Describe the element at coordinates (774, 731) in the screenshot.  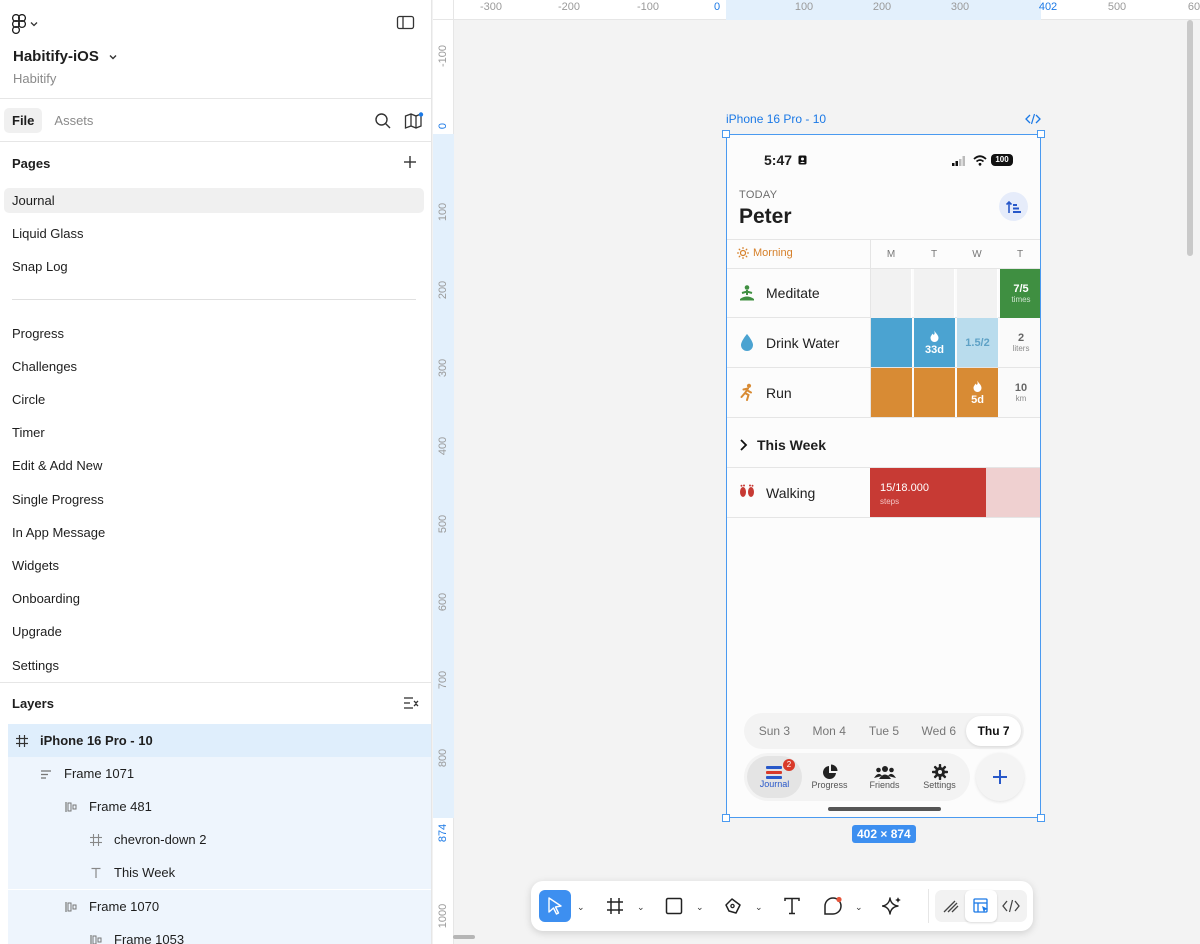
I see `day-pill: Sun 3` at that location.